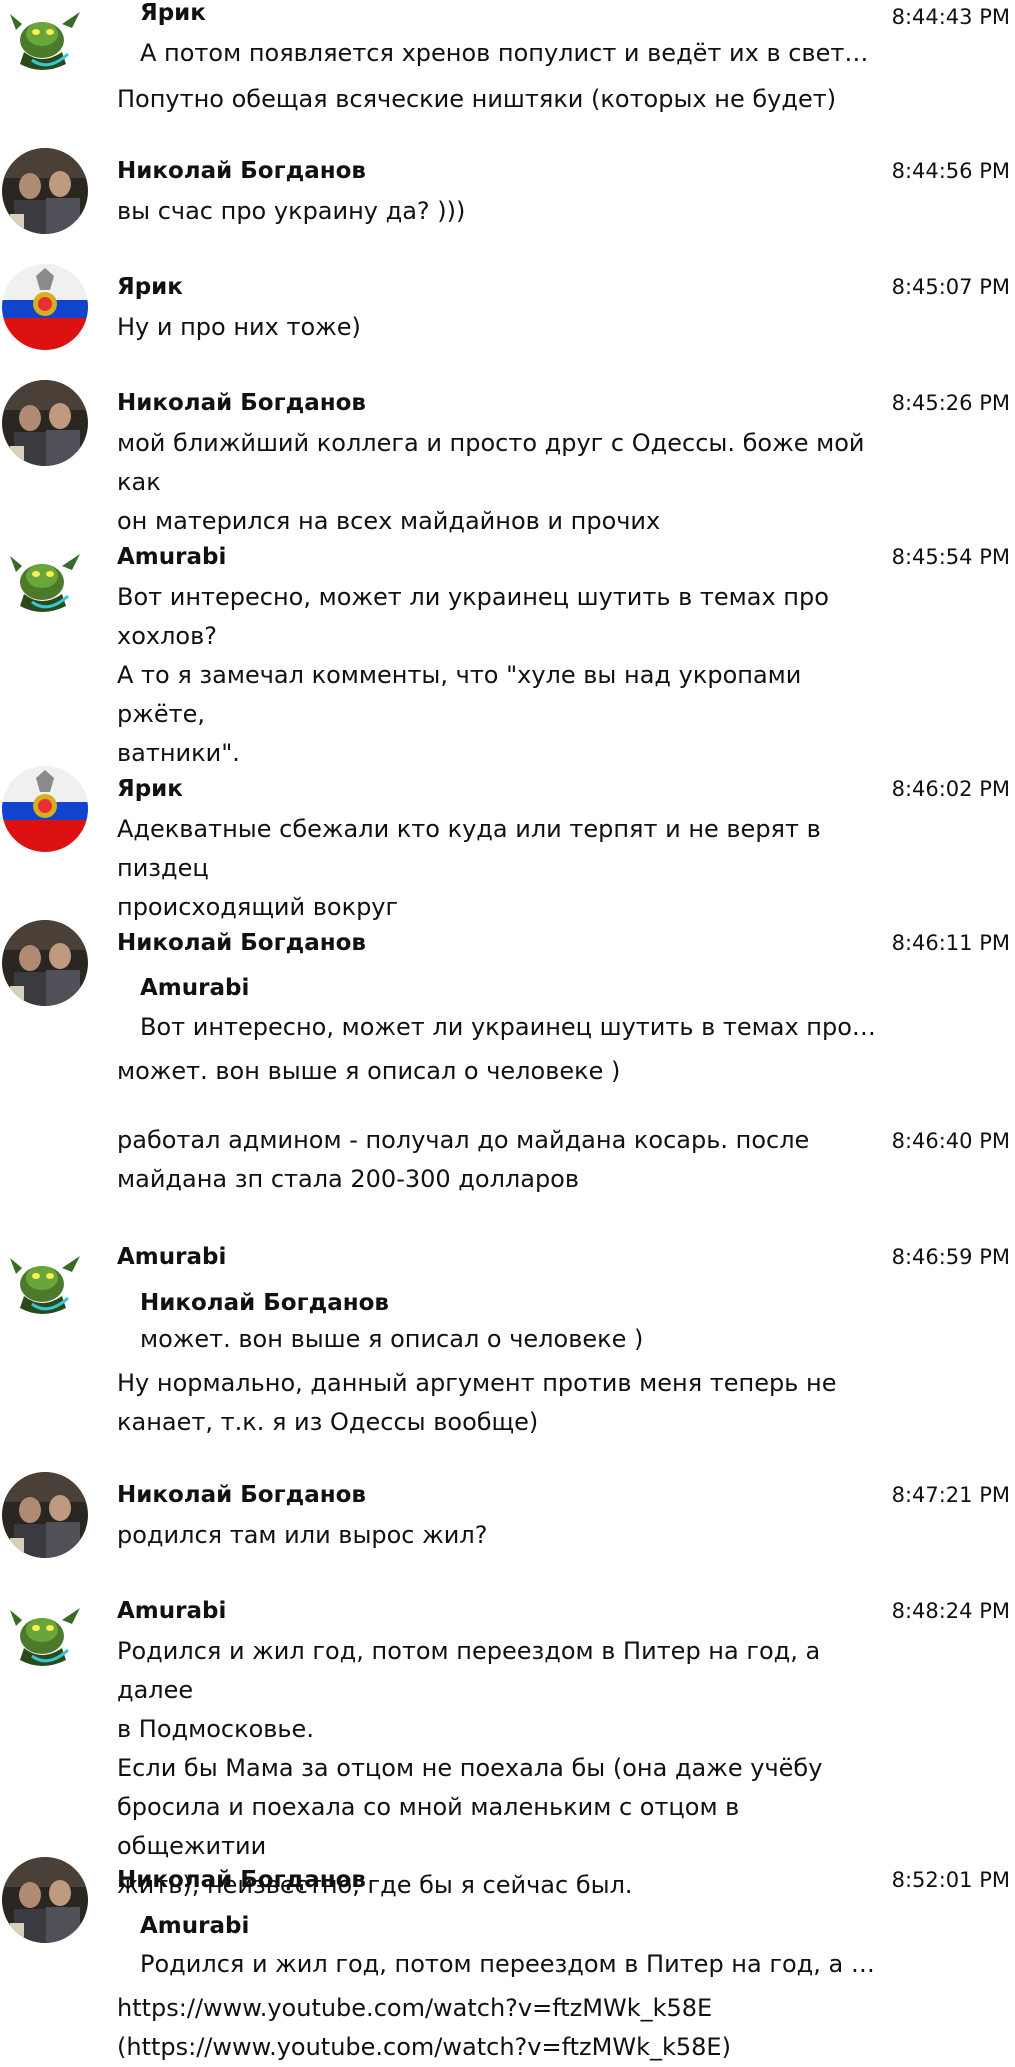 Image resolution: width=1015 pixels, height=2067 pixels. What do you see at coordinates (389, 521) in the screenshot?
I see `text-line: он матерился на всех майдайнов и прочих` at bounding box center [389, 521].